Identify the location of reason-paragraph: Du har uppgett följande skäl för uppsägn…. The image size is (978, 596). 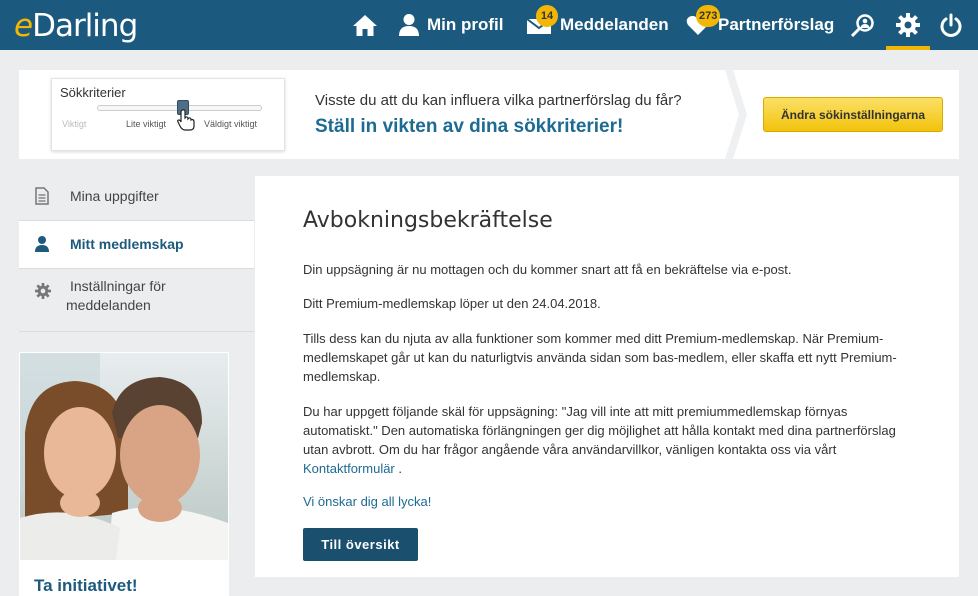
(599, 440).